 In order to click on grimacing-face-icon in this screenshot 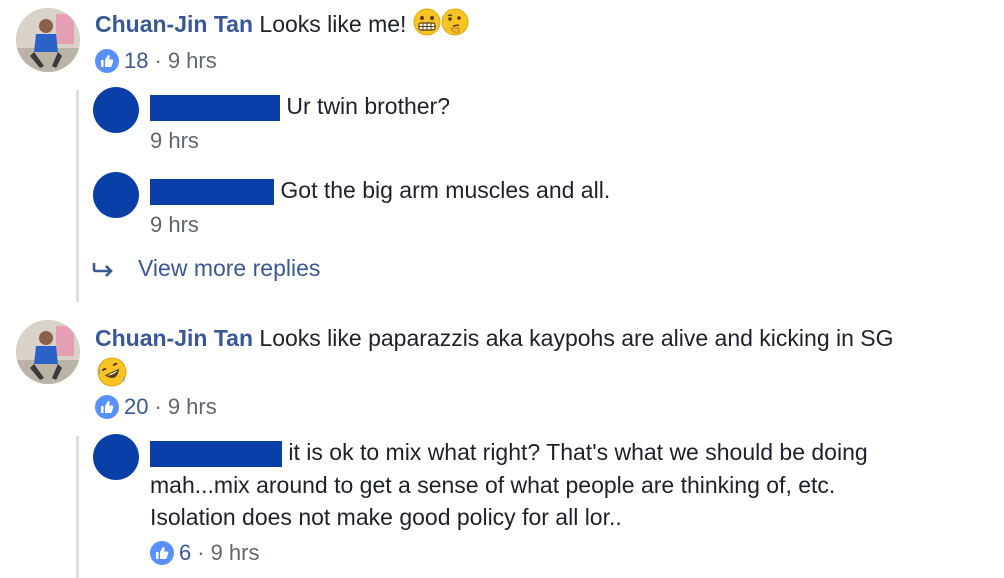, I will do `click(427, 26)`.